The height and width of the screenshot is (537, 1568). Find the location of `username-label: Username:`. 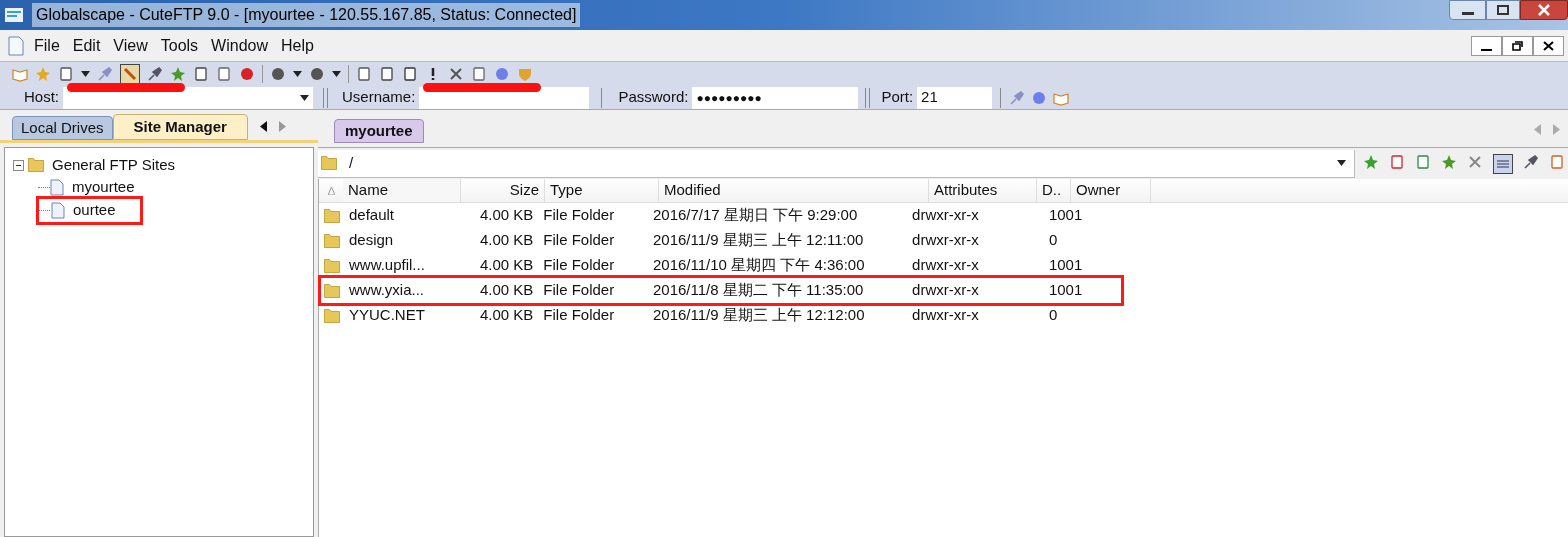

username-label: Username: is located at coordinates (379, 97).